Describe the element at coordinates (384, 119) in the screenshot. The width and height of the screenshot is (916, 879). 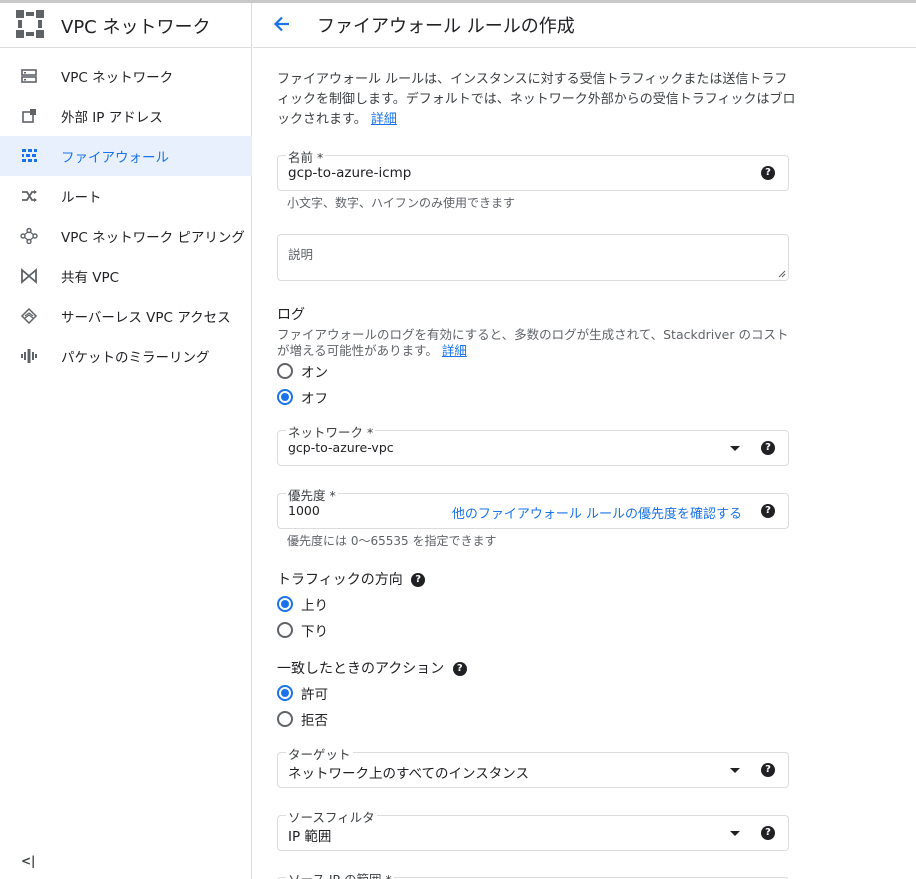
I see `learn-more-link: 詳細` at that location.